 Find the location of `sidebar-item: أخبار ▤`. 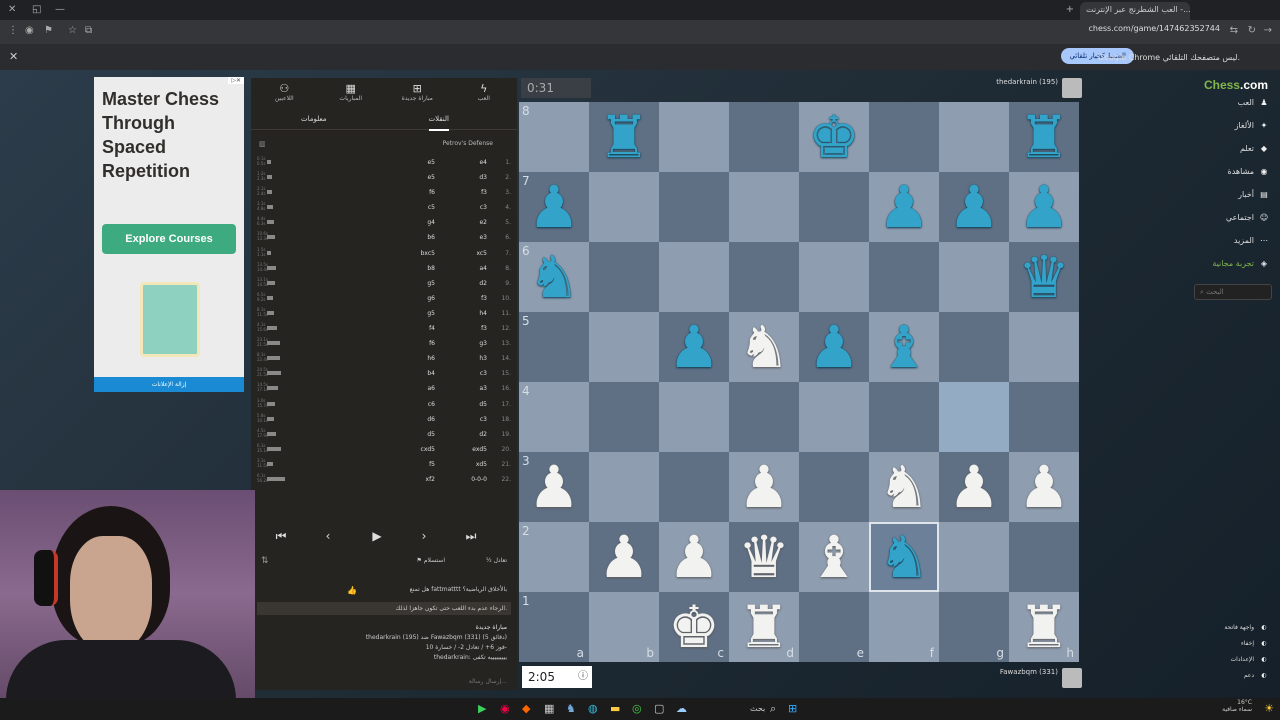

sidebar-item: أخبار ▤ is located at coordinates (1254, 194).